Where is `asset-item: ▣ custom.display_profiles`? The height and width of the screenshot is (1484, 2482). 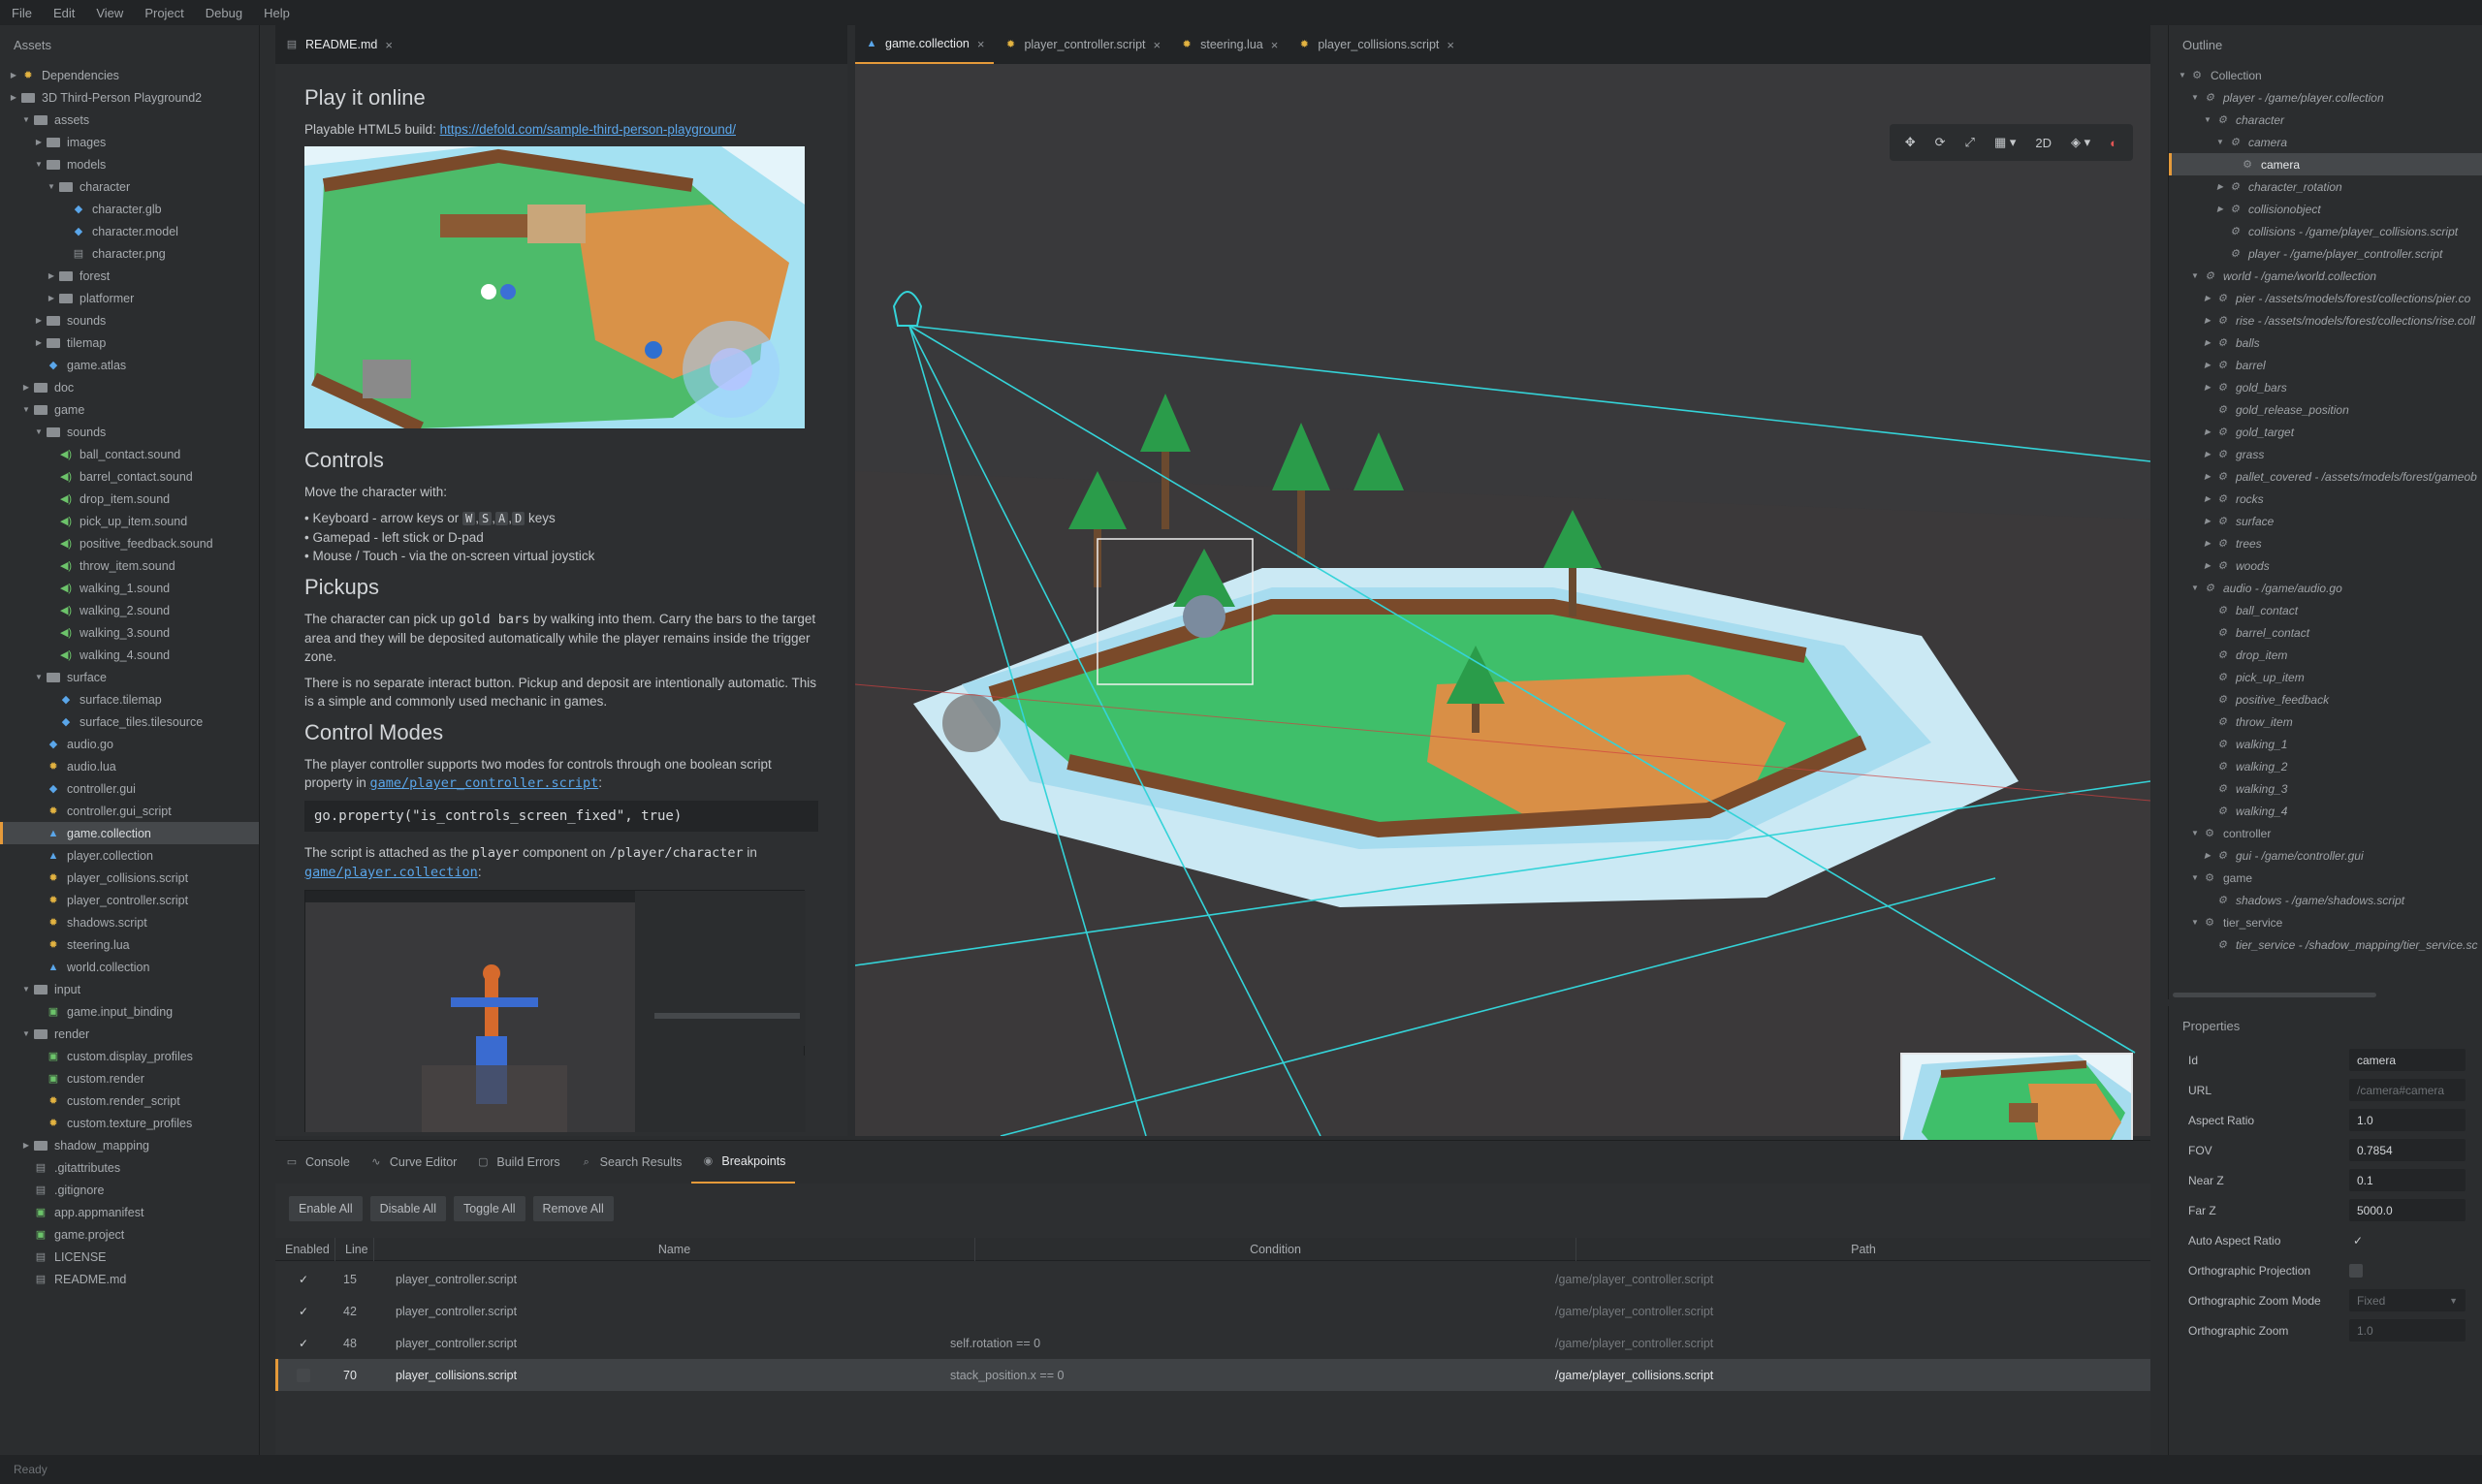
asset-item: ▣ custom.display_profiles is located at coordinates (129, 1056).